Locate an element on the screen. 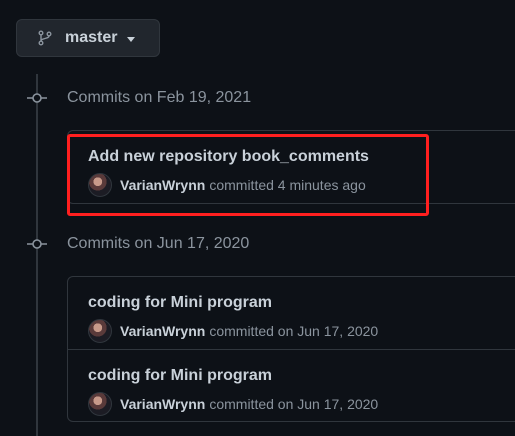 The image size is (515, 436). commit-group-title: Commits on Jun 17, 2020 is located at coordinates (158, 243).